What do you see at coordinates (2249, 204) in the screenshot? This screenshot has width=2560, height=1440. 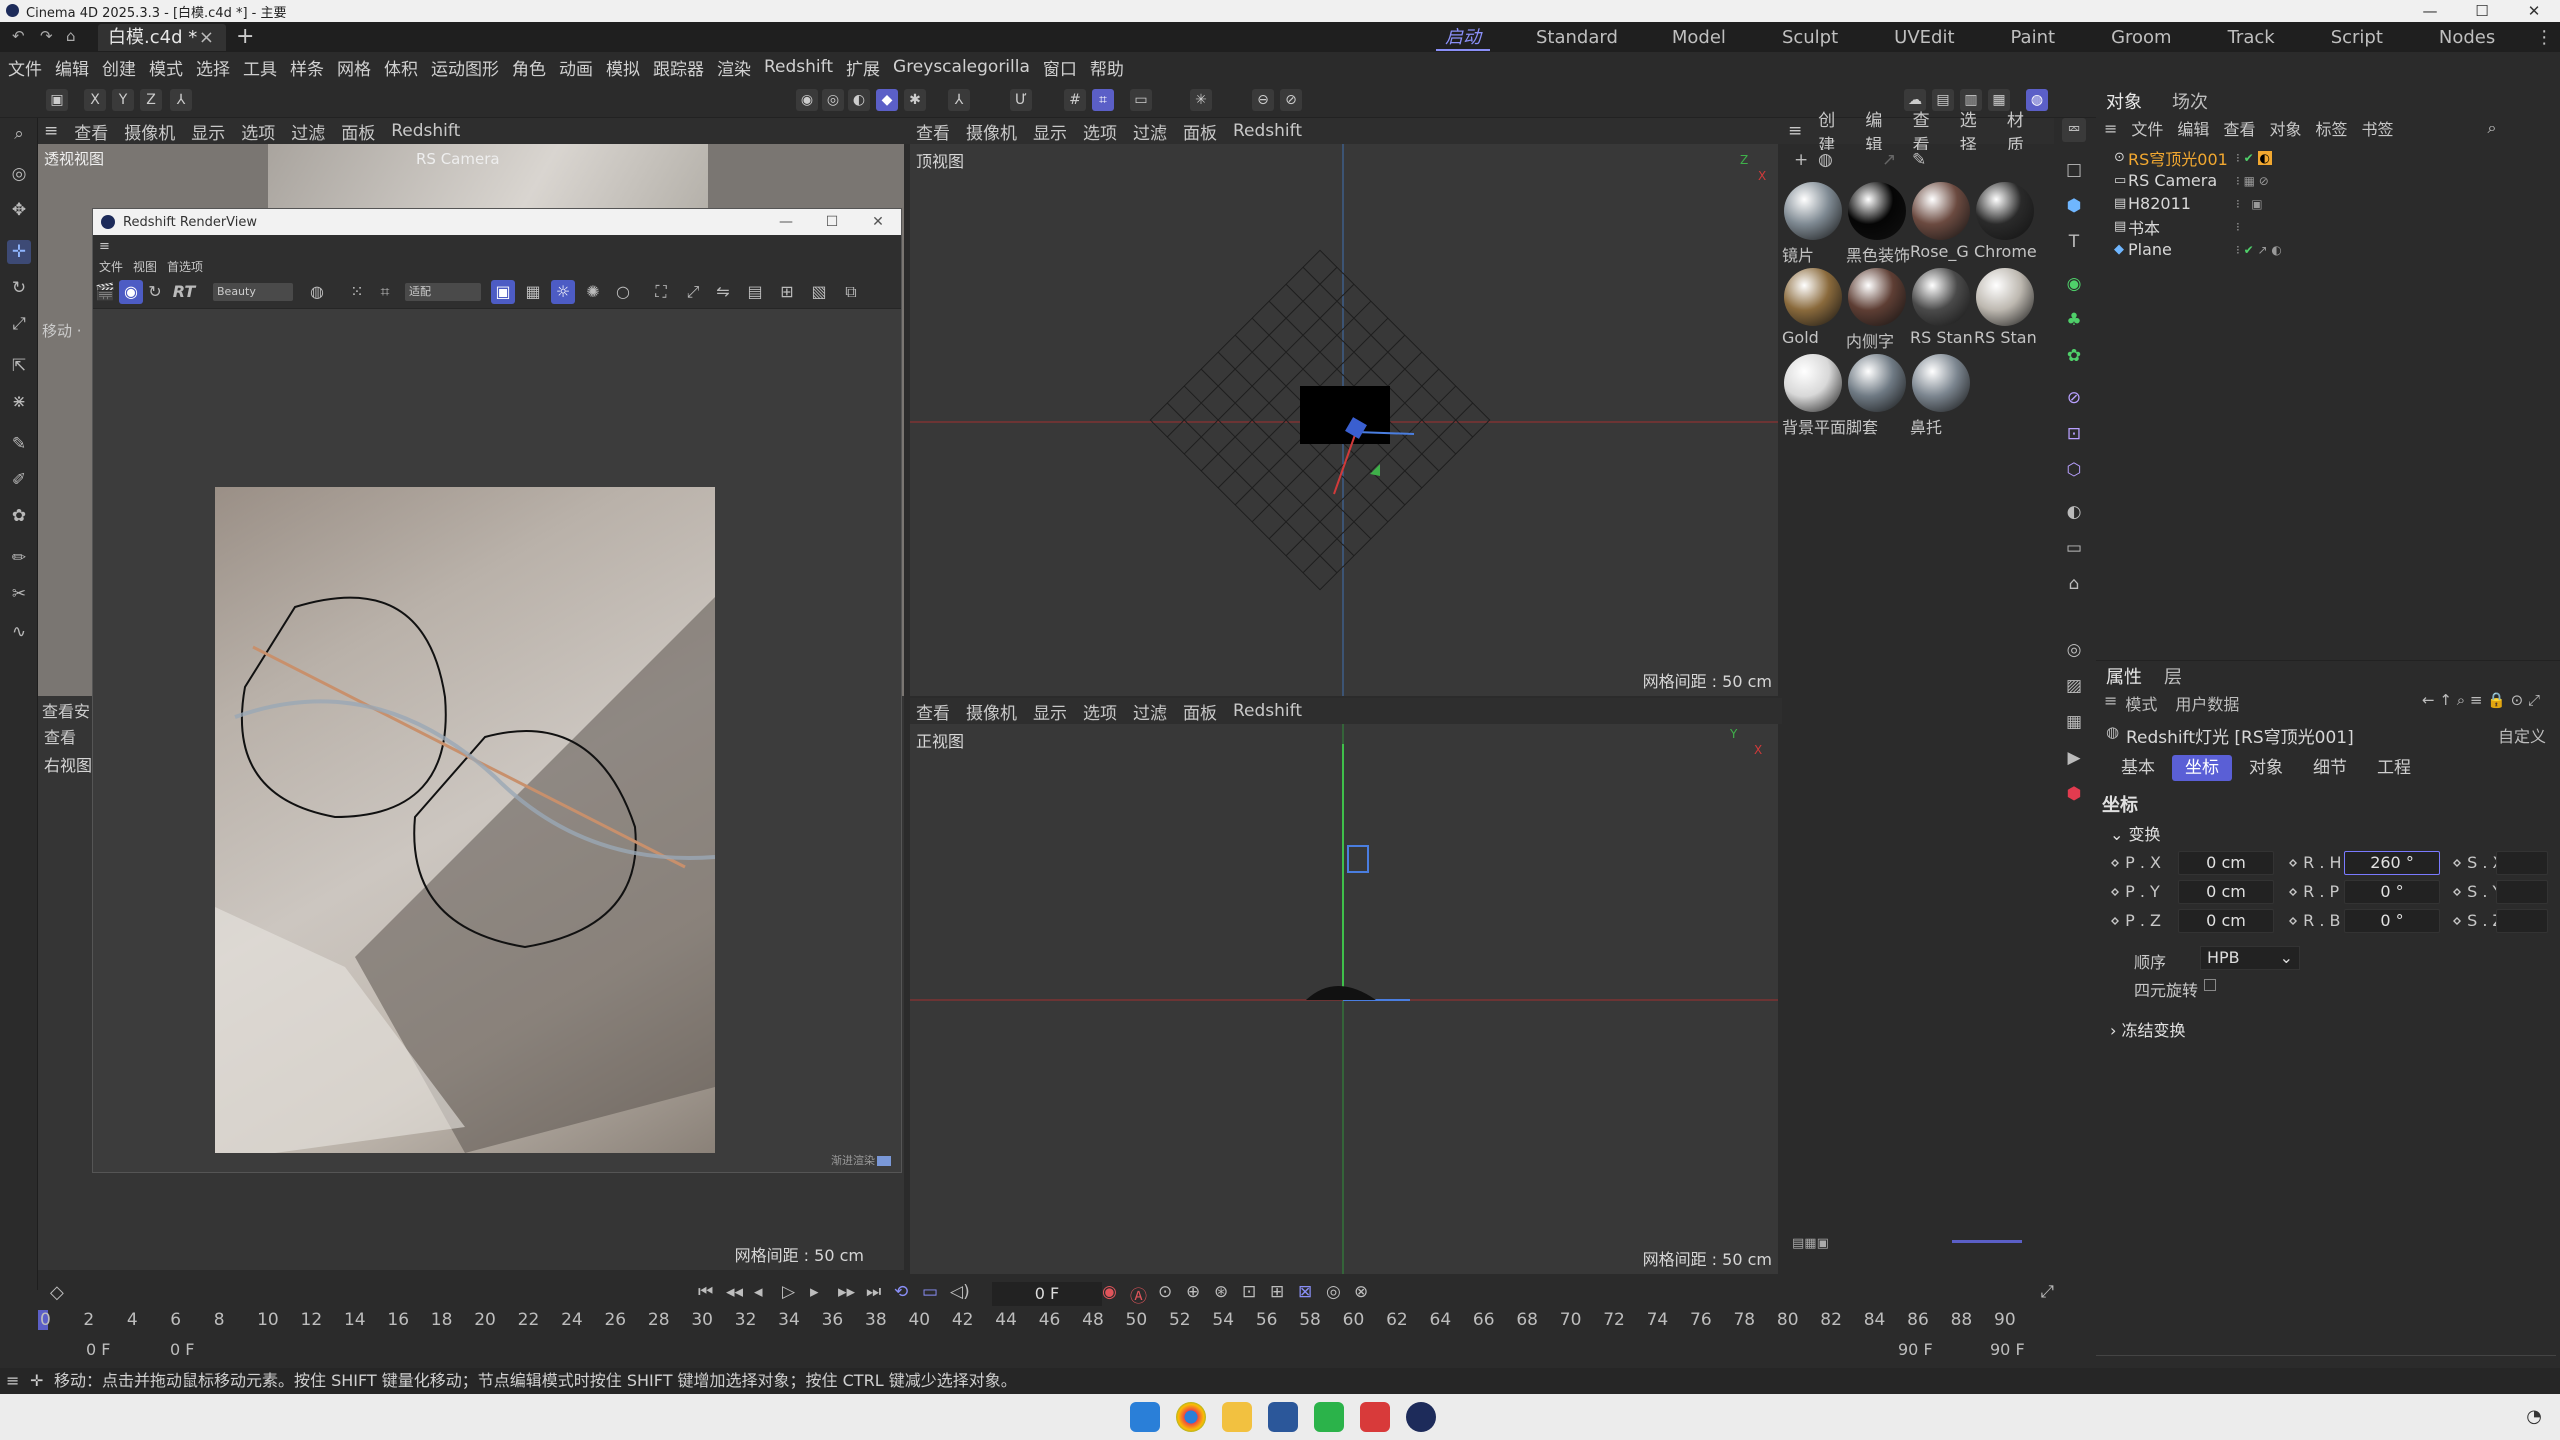 I see `visibility-dots-icon: ⁝ ▣` at bounding box center [2249, 204].